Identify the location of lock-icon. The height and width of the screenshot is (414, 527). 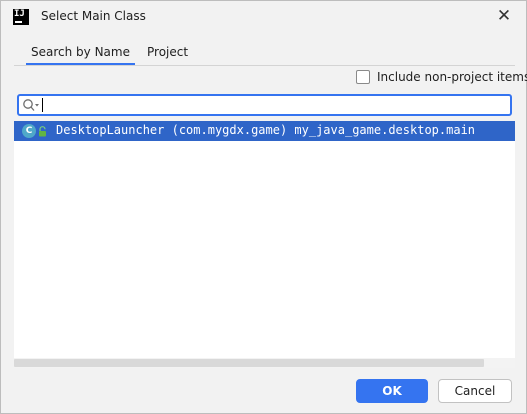
(42, 131).